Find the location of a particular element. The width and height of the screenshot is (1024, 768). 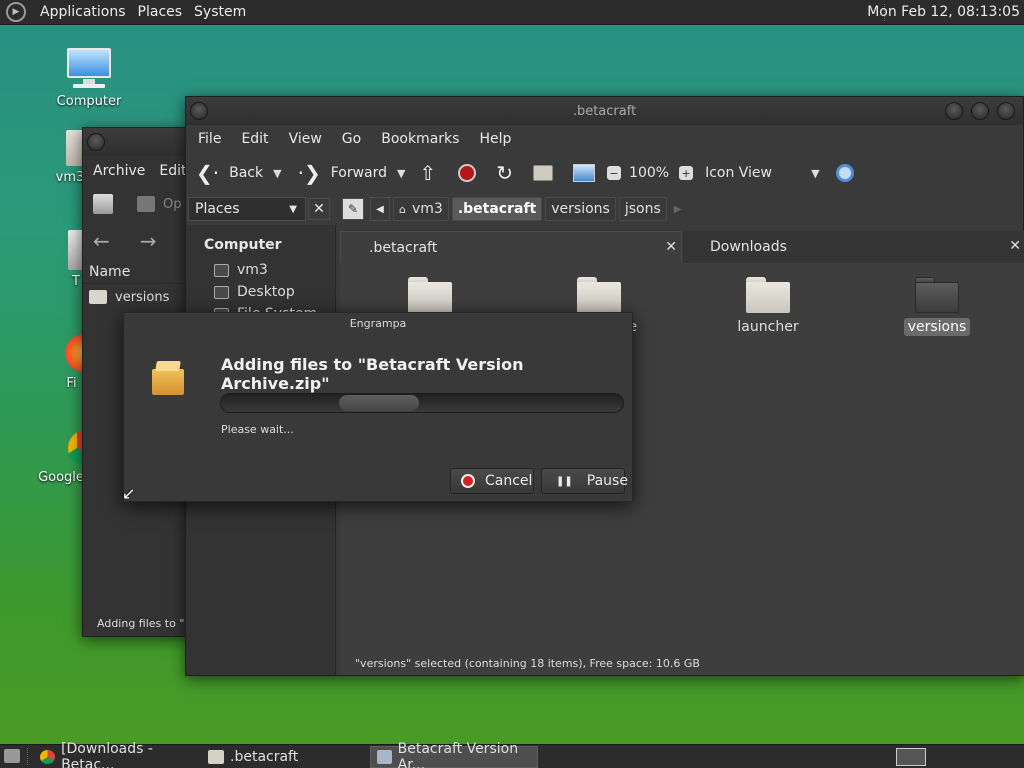

folder-label: launcher is located at coordinates (768, 327).